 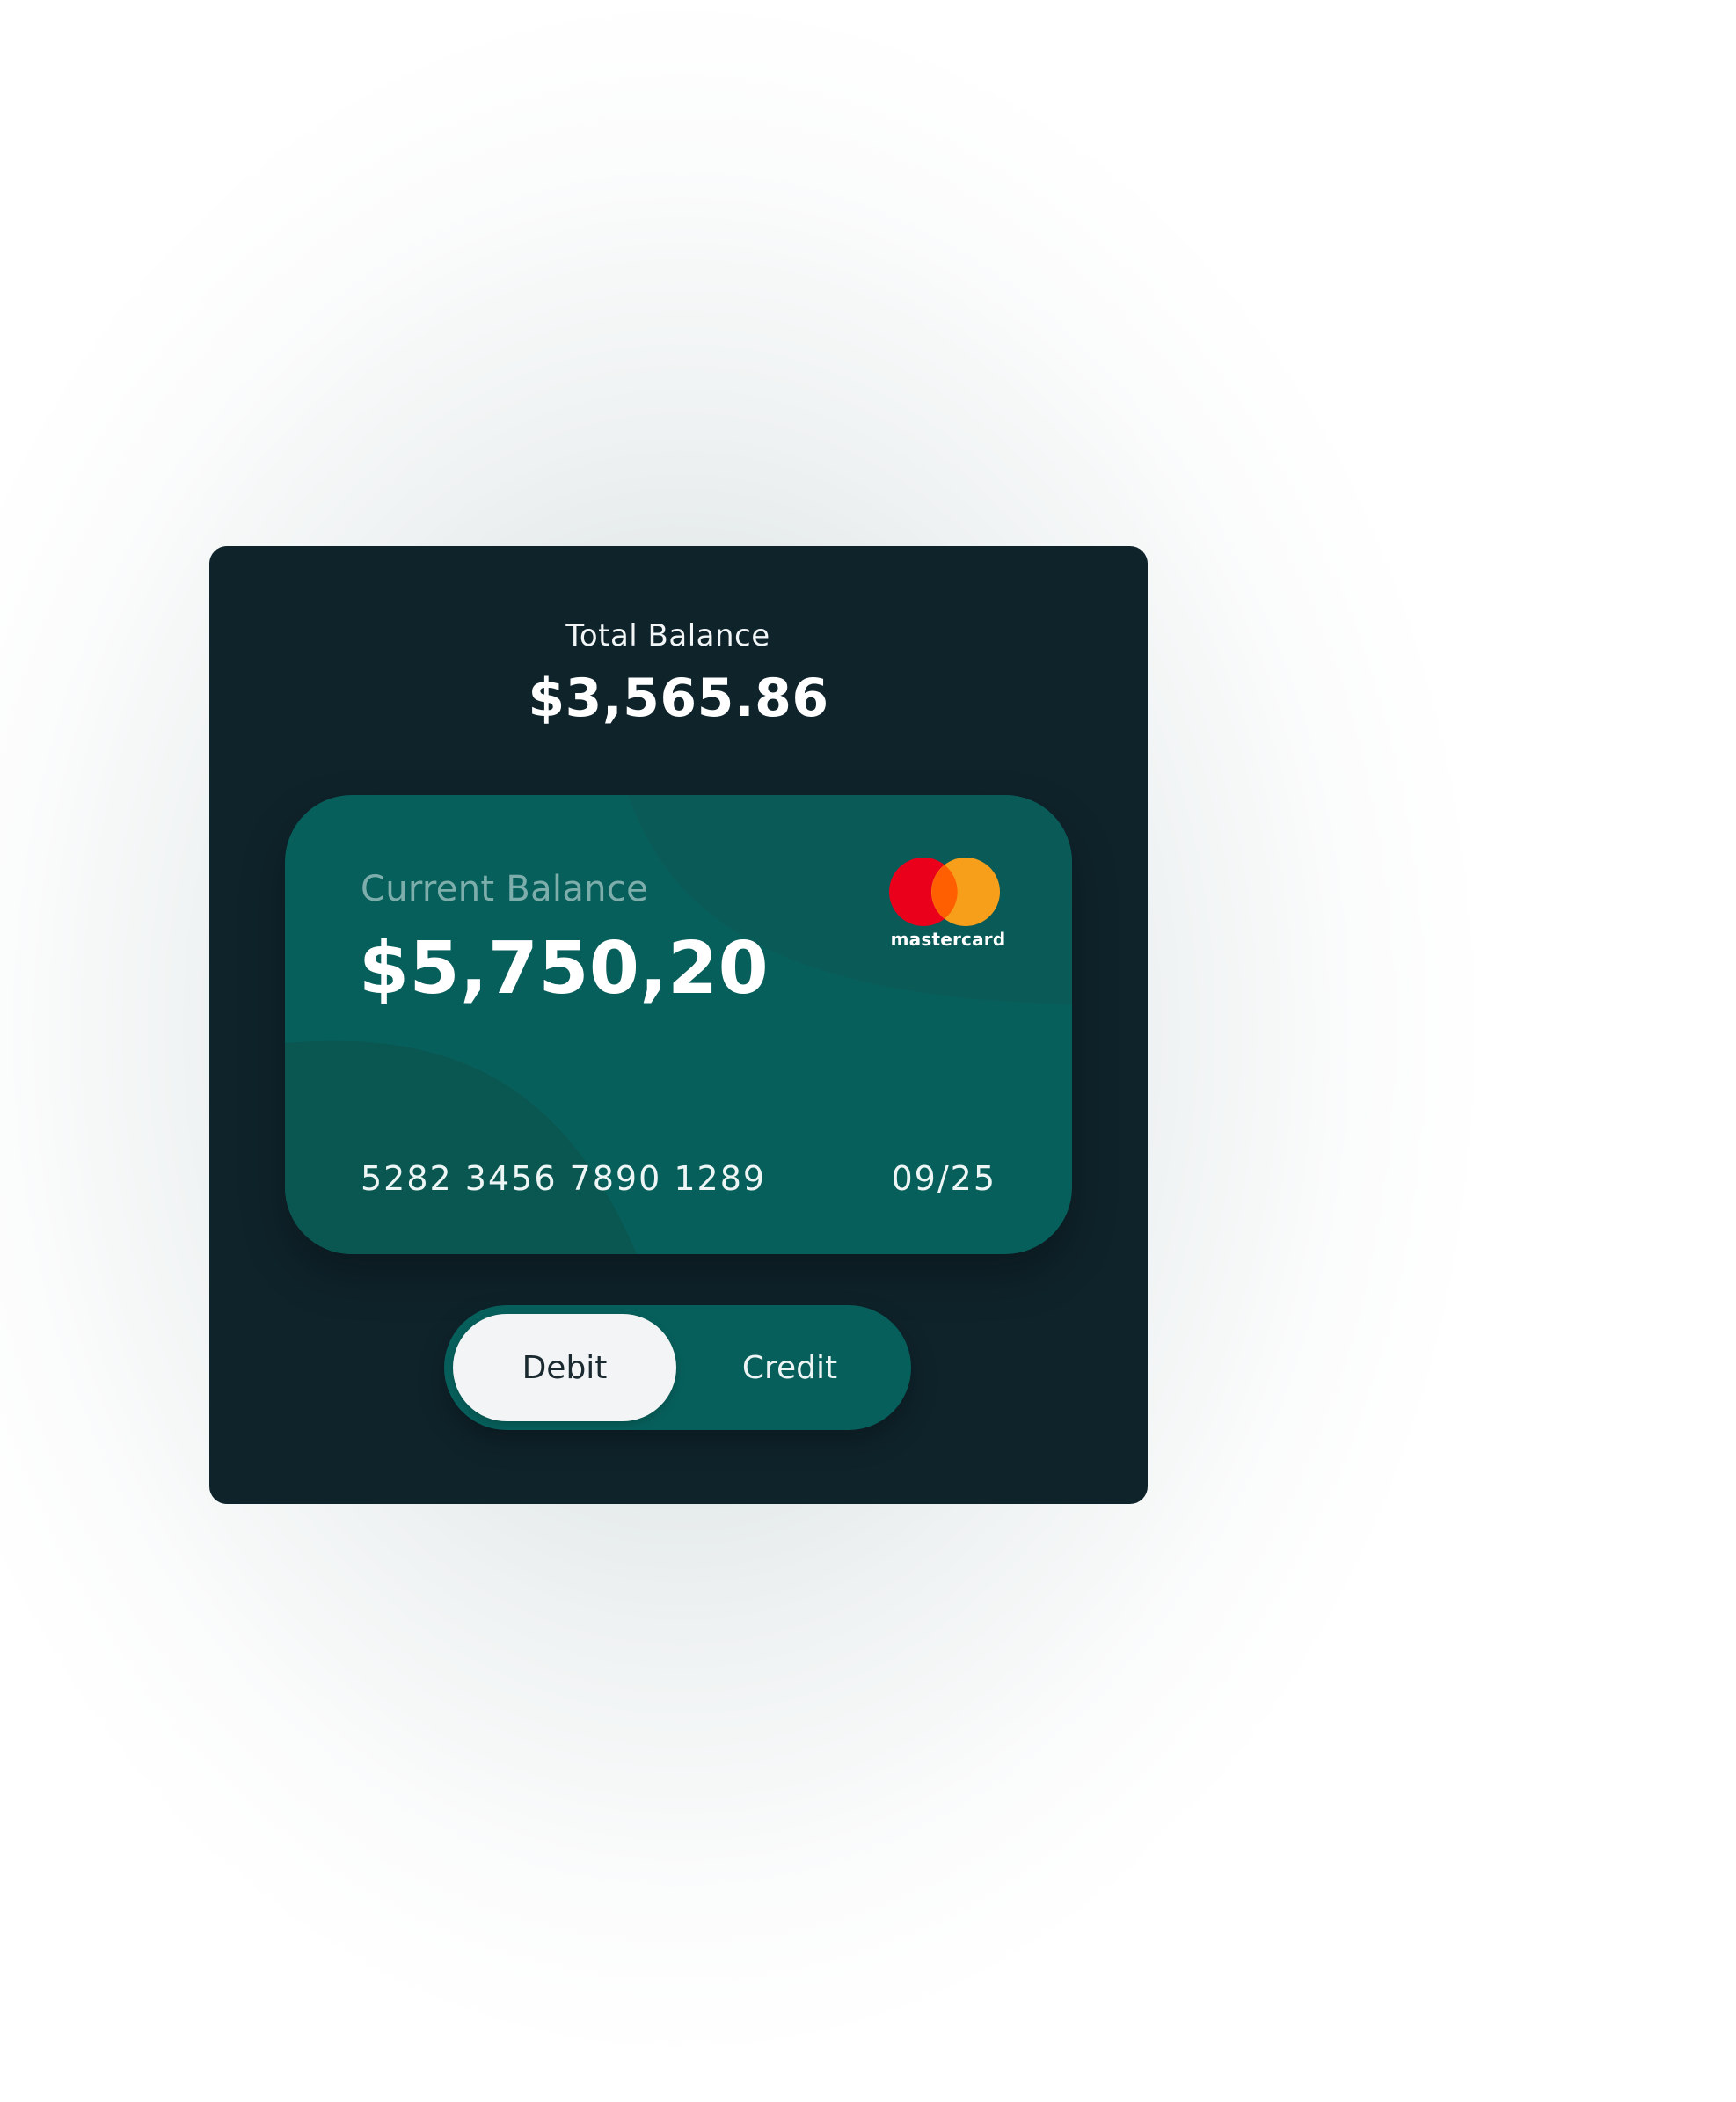 I want to click on debit-credit-toggle: Debit Credit, so click(x=678, y=1367).